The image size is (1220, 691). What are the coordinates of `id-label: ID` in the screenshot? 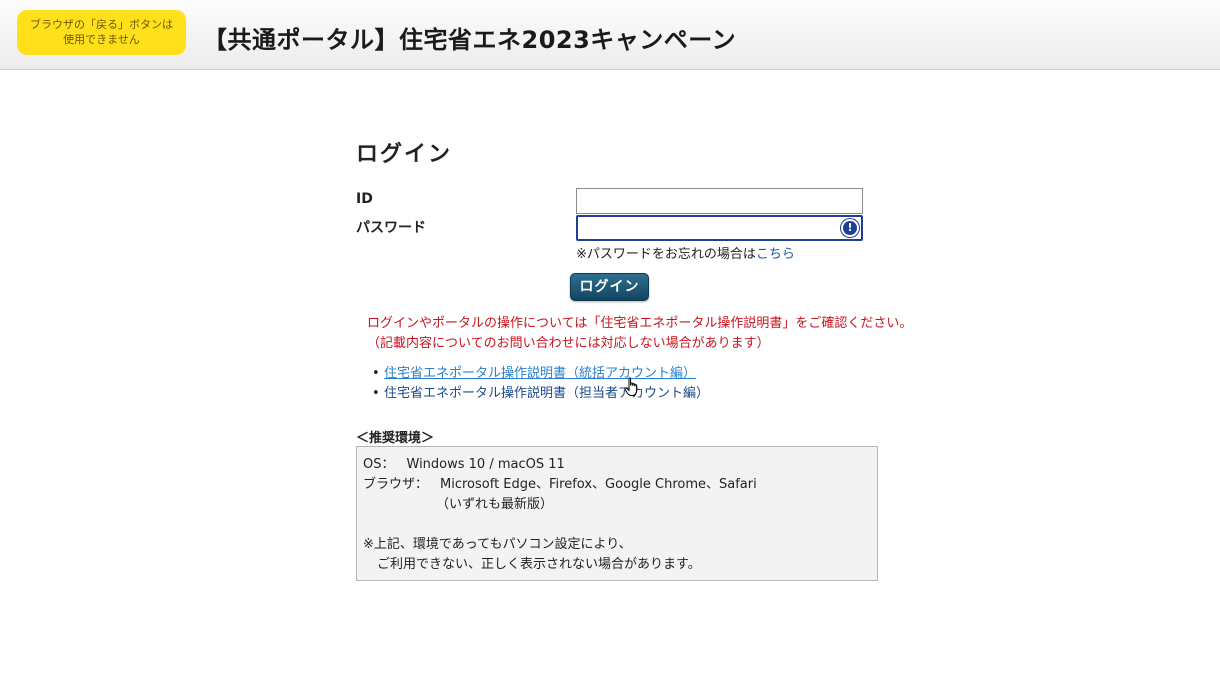 It's located at (364, 199).